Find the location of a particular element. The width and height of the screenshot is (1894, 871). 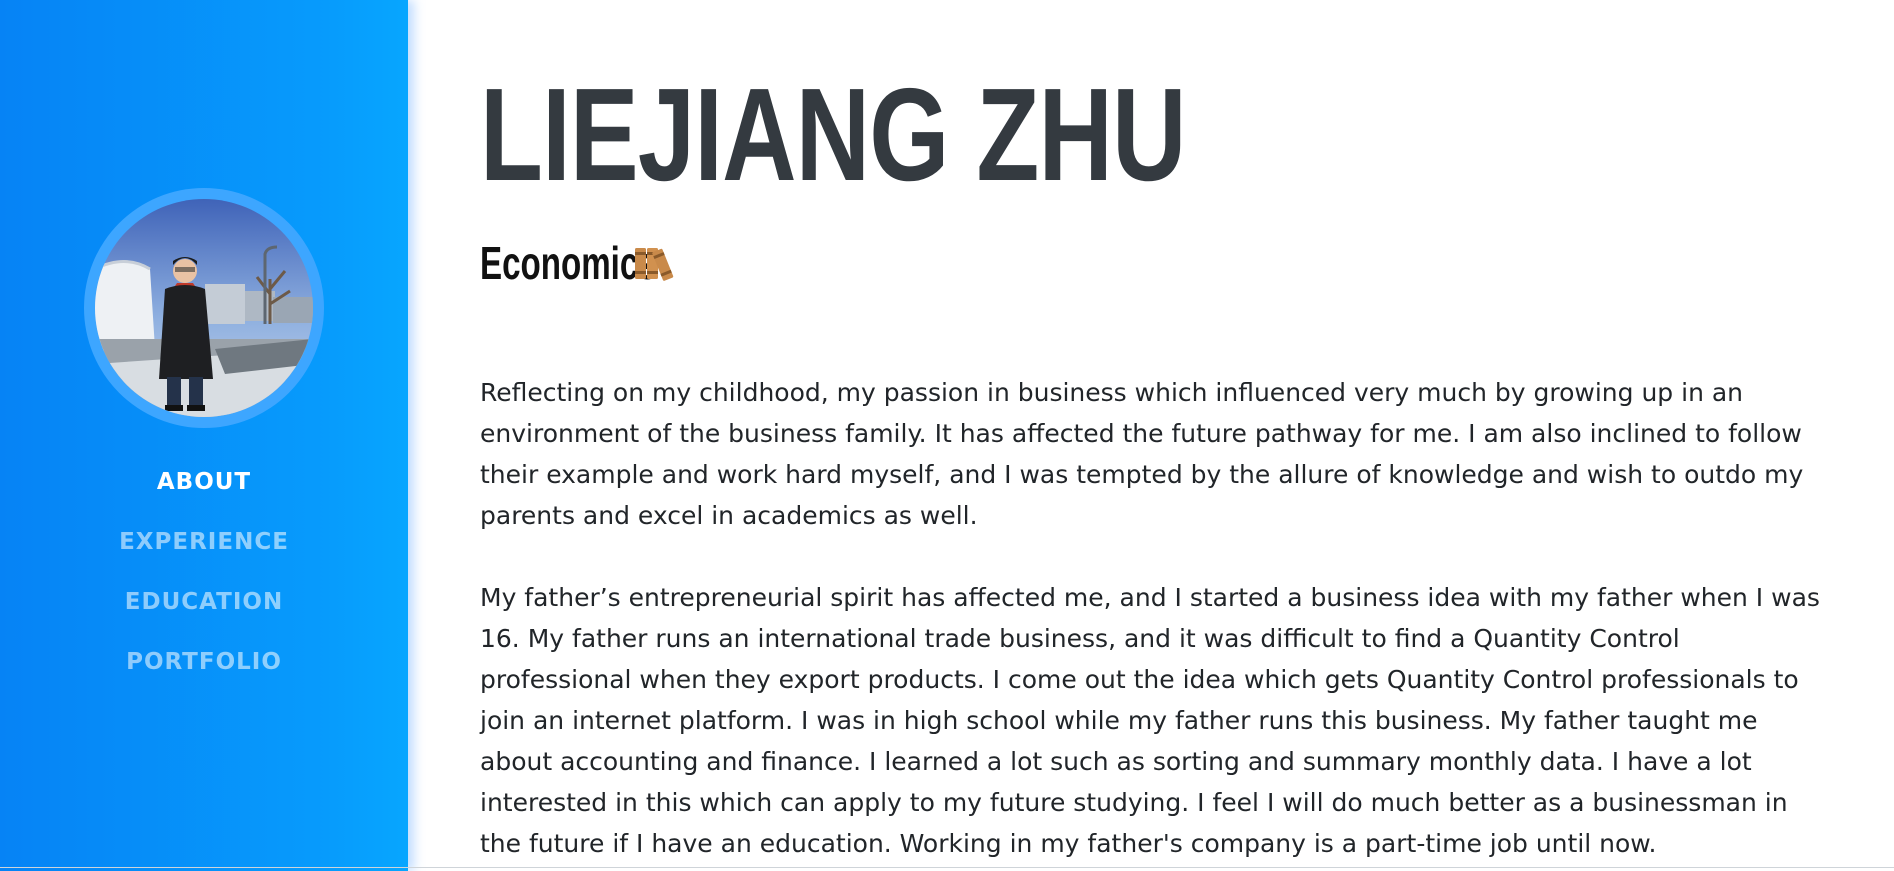

avatar-photo is located at coordinates (204, 308).